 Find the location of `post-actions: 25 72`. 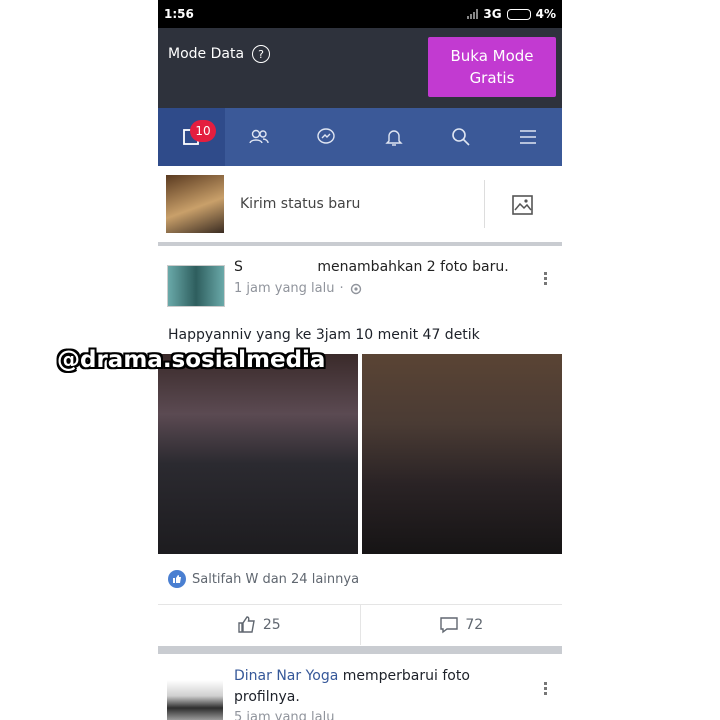

post-actions: 25 72 is located at coordinates (360, 624).